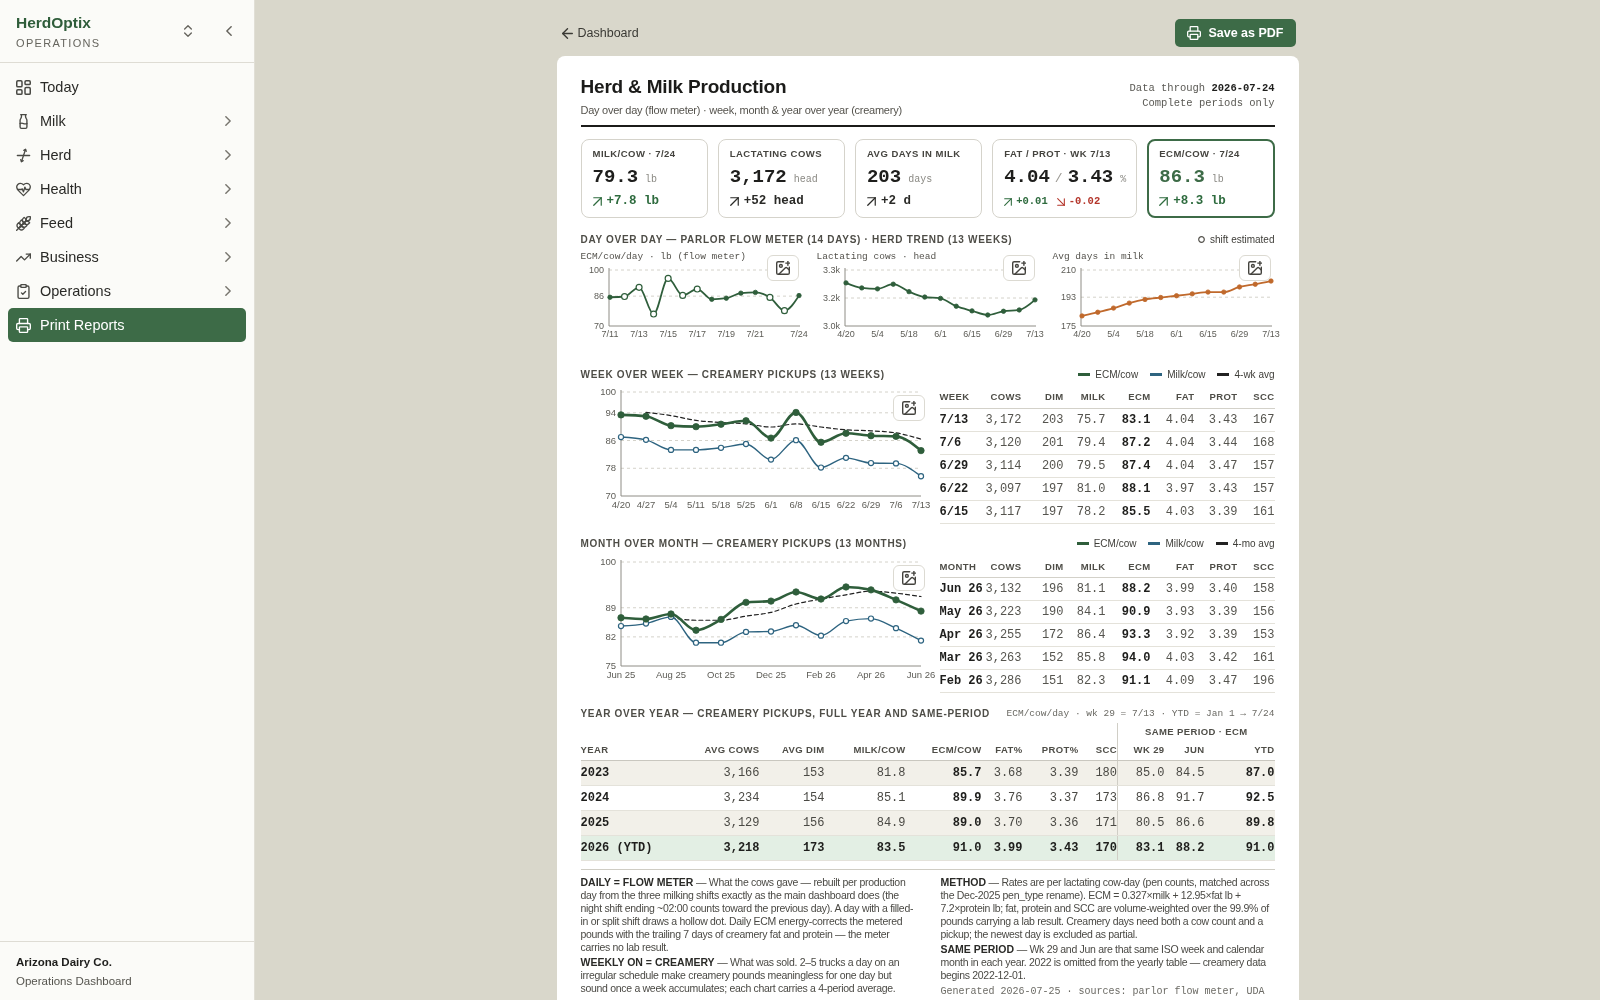  What do you see at coordinates (640, 772) in the screenshot?
I see `table-cell: 2023` at bounding box center [640, 772].